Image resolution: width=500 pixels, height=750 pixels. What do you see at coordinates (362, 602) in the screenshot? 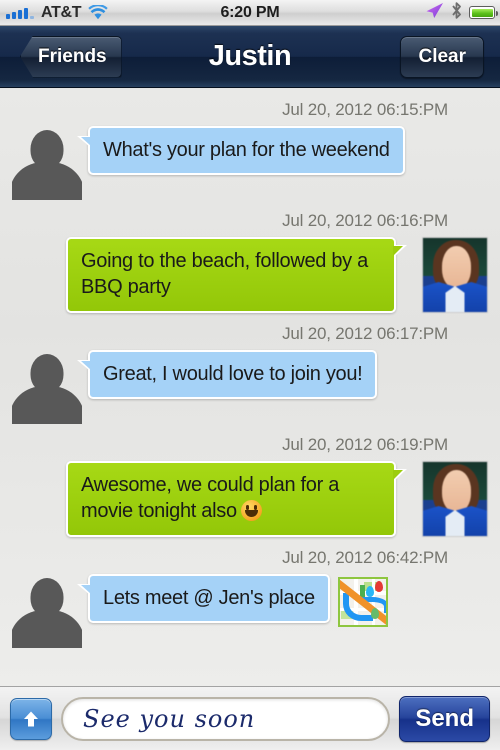
I see `map-thumbnail-attachment` at bounding box center [362, 602].